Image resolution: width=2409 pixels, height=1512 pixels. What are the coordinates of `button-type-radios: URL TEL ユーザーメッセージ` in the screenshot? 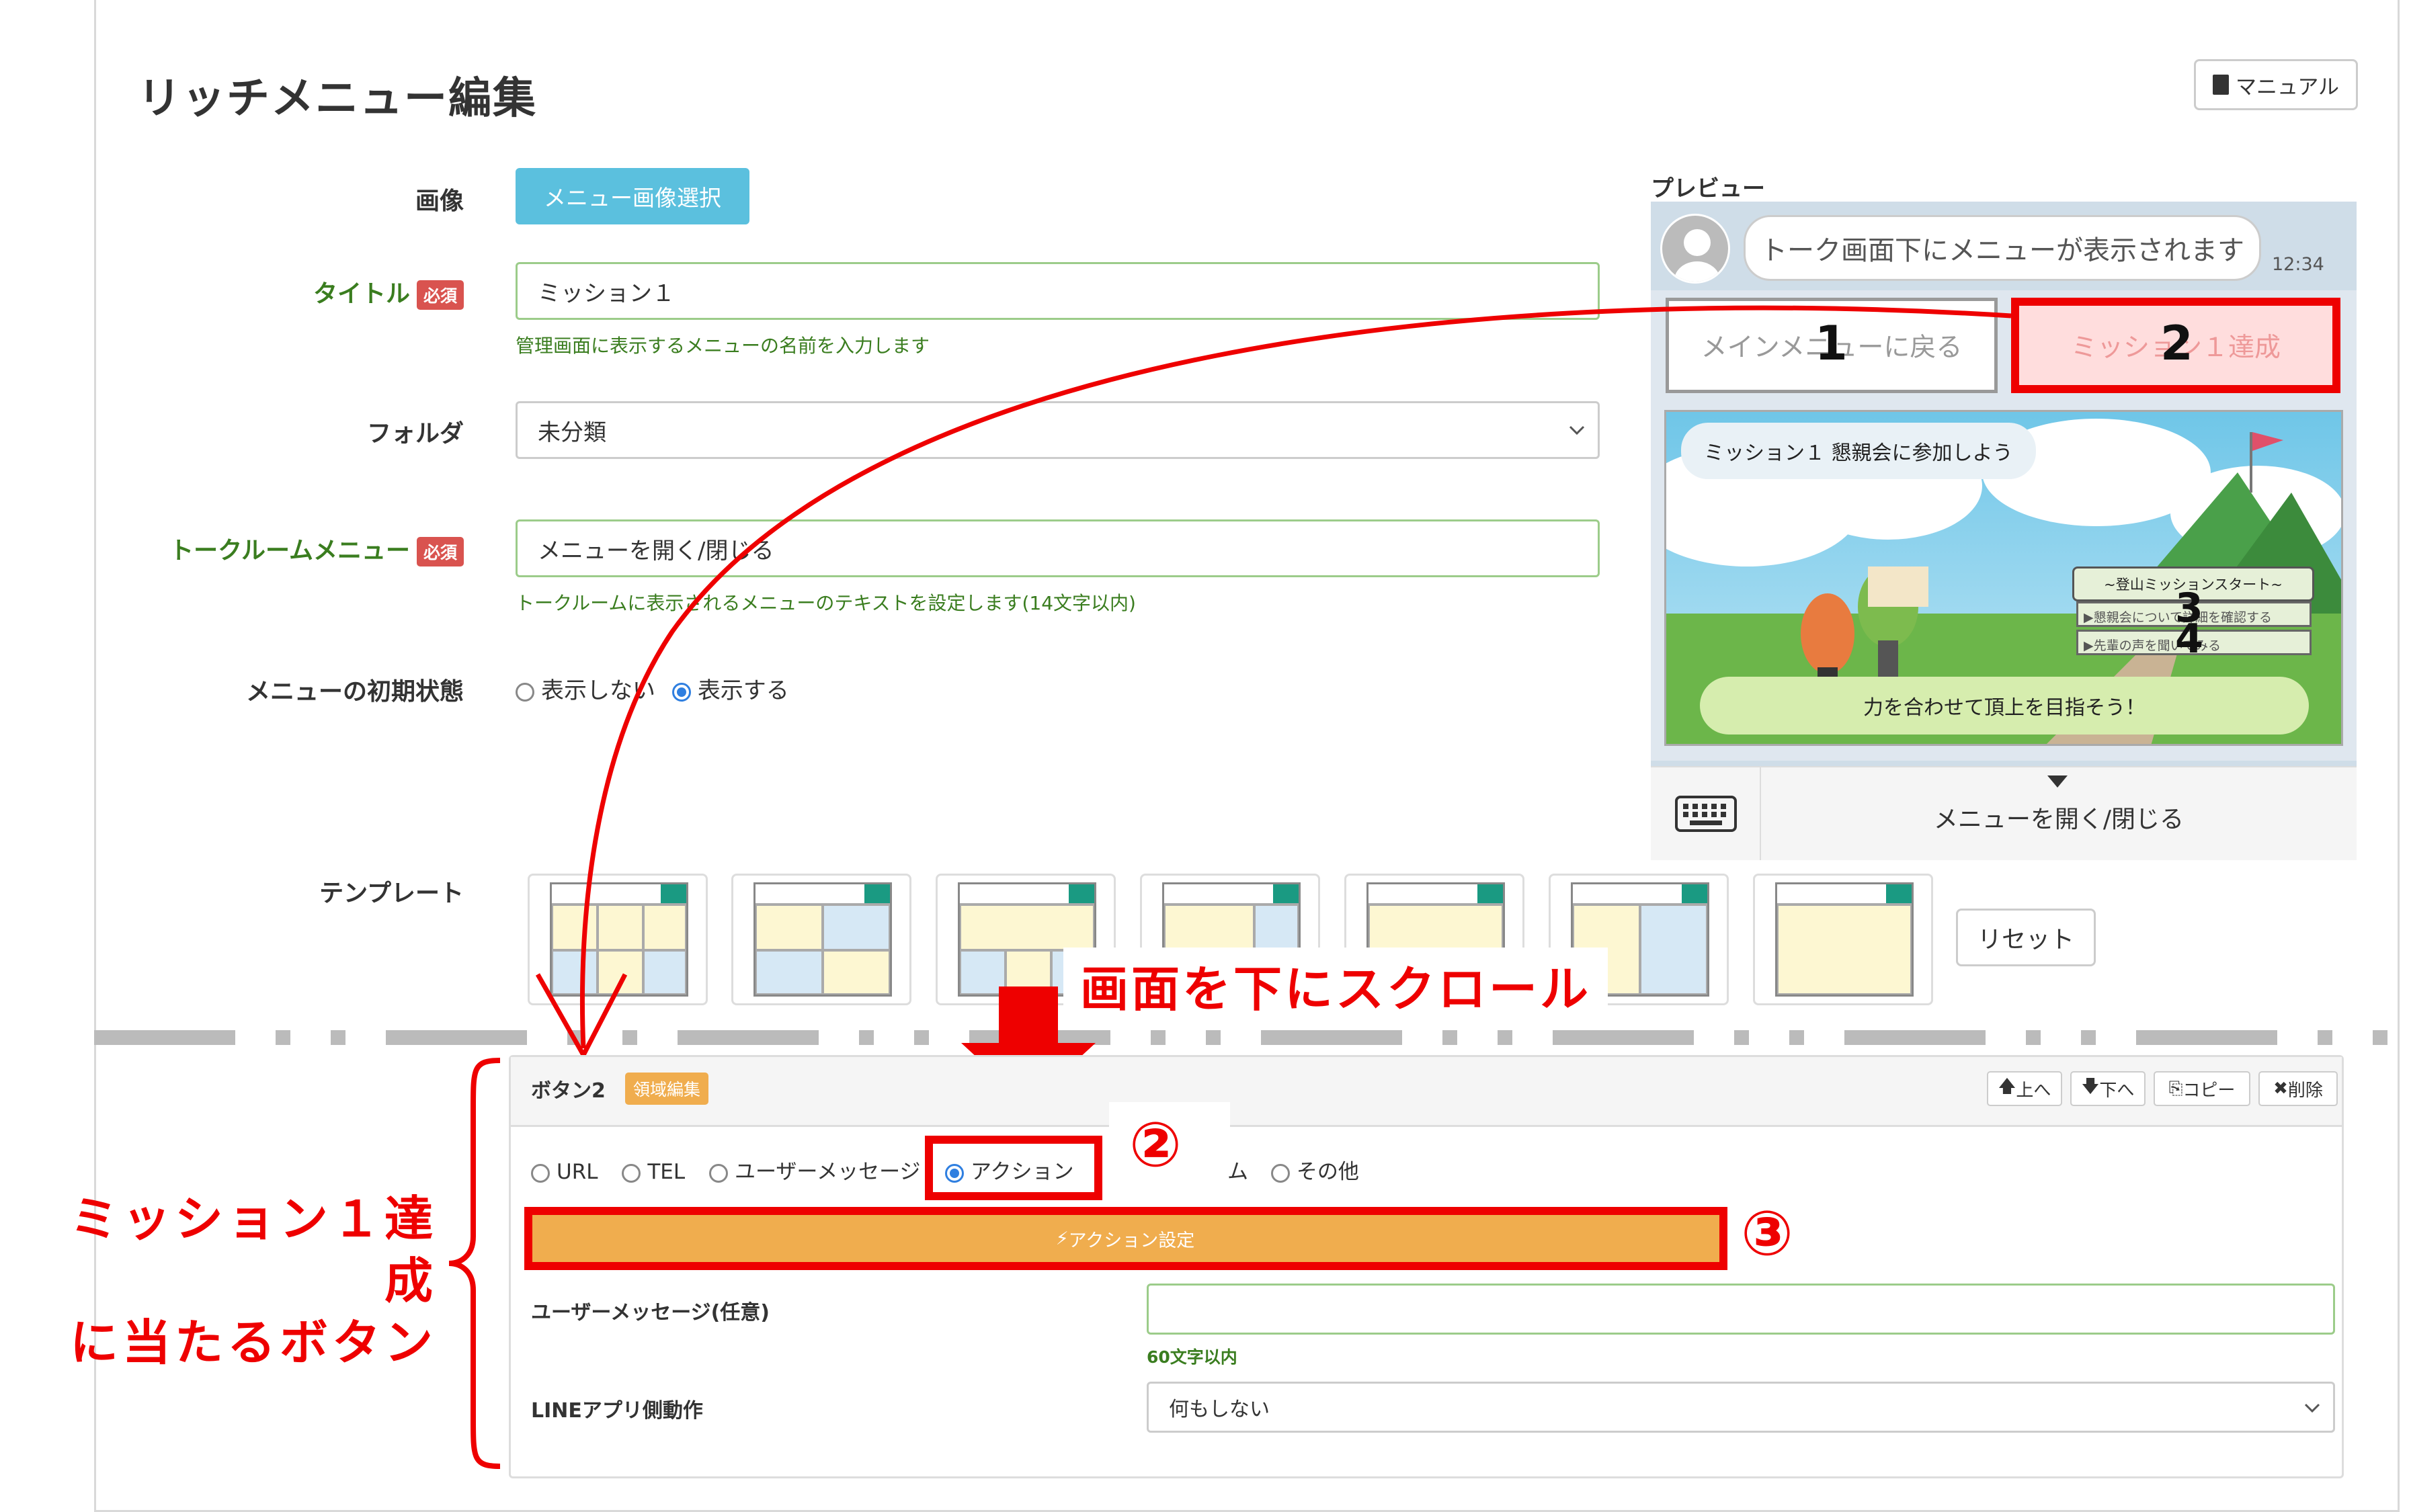 It's located at (726, 1169).